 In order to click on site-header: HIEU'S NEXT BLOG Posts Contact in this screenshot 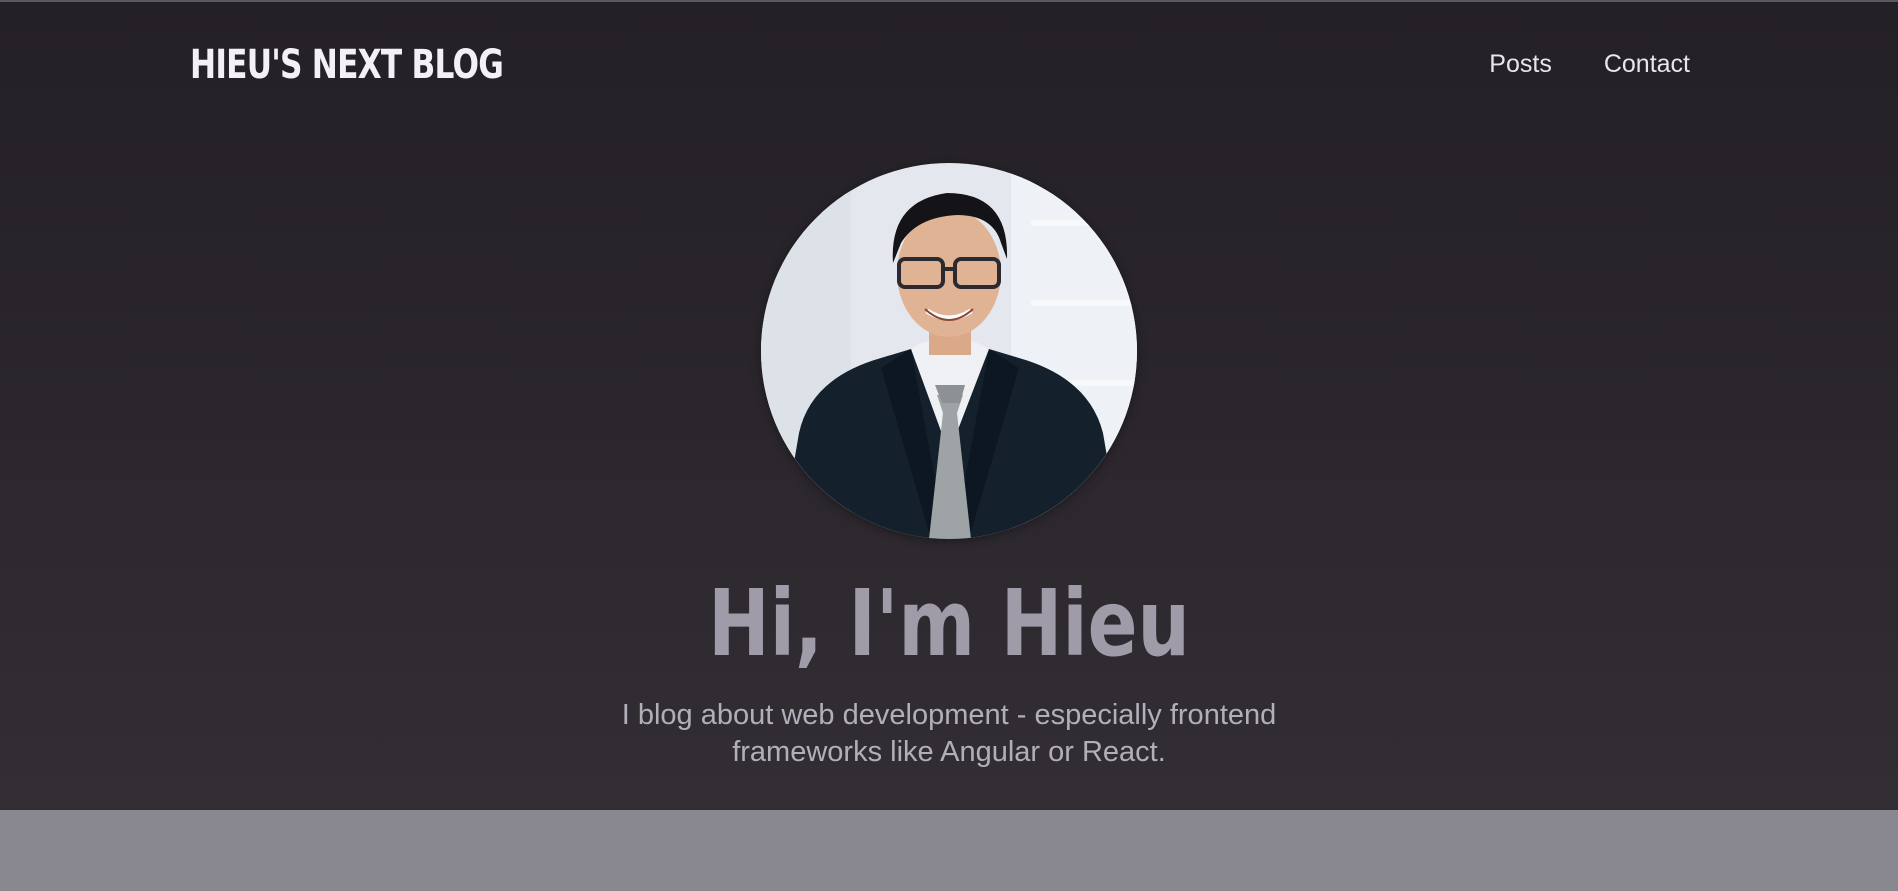, I will do `click(940, 64)`.